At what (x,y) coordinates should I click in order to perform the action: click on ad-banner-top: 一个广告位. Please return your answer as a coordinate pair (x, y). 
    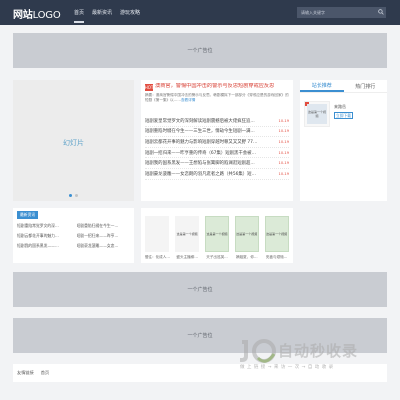
    Looking at the image, I should click on (200, 50).